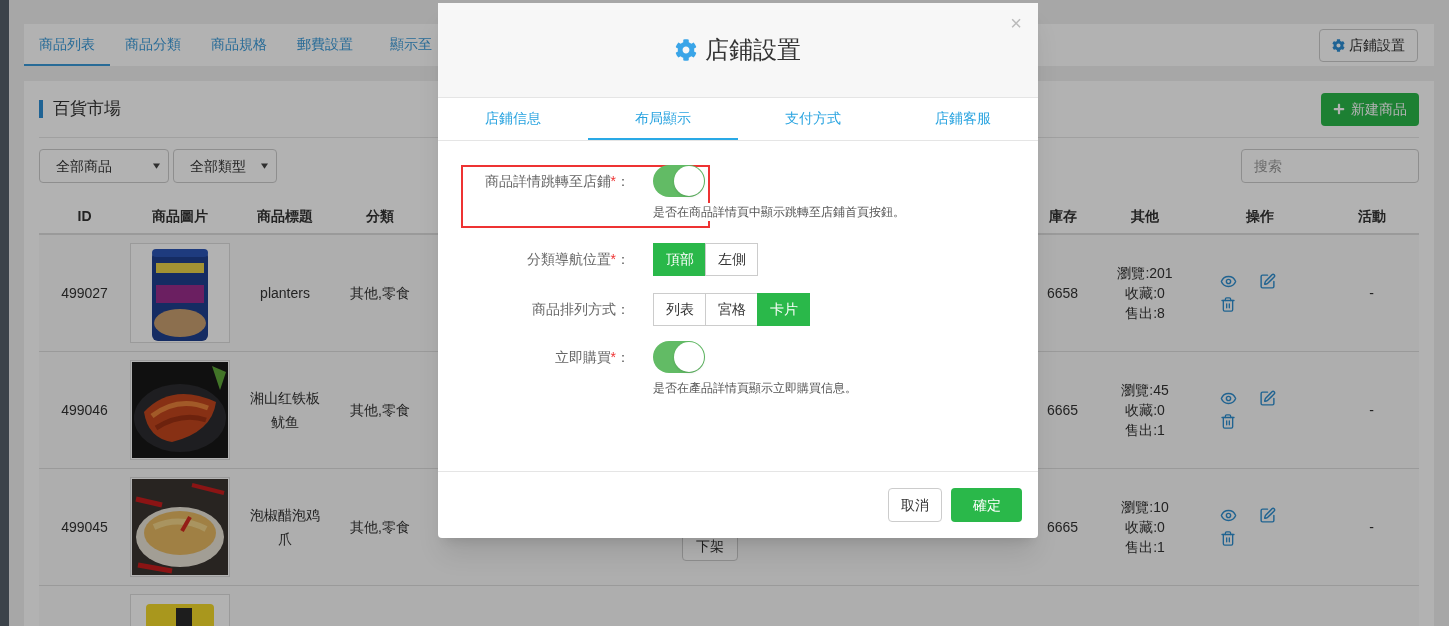 This screenshot has height=626, width=1449. Describe the element at coordinates (225, 166) in the screenshot. I see `filter-select: 全部類型` at that location.